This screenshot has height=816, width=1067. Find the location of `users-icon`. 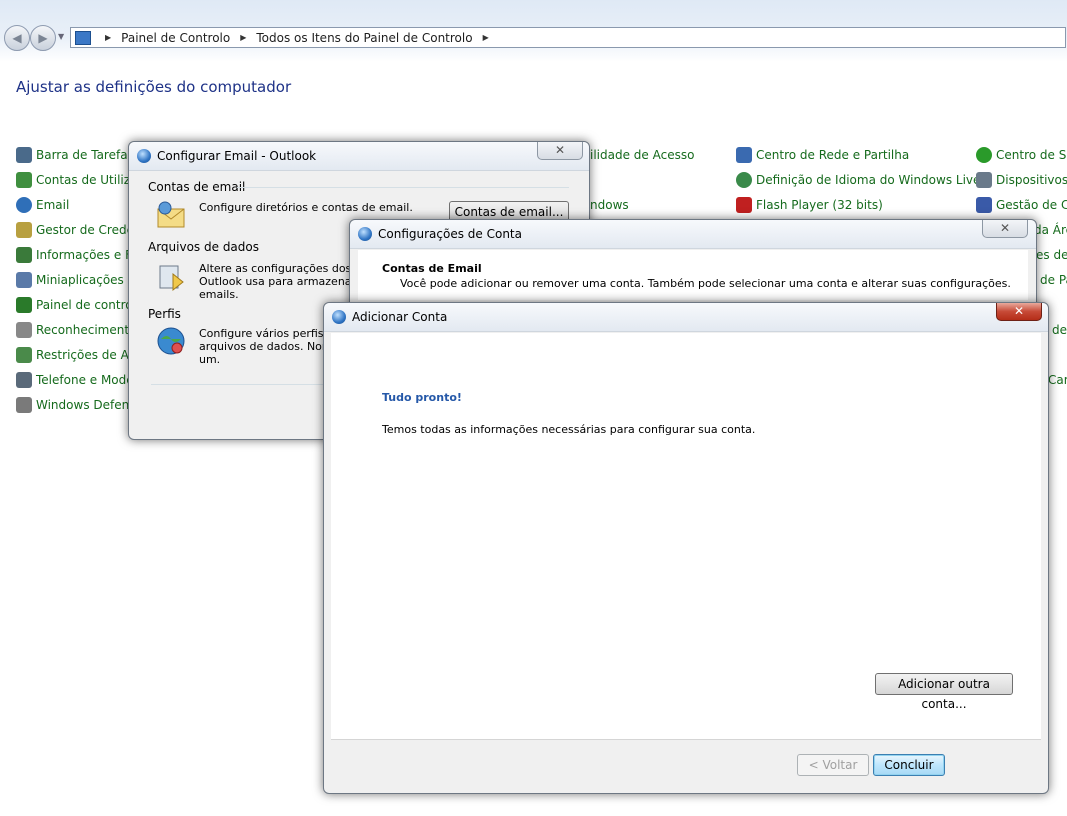

users-icon is located at coordinates (24, 180).